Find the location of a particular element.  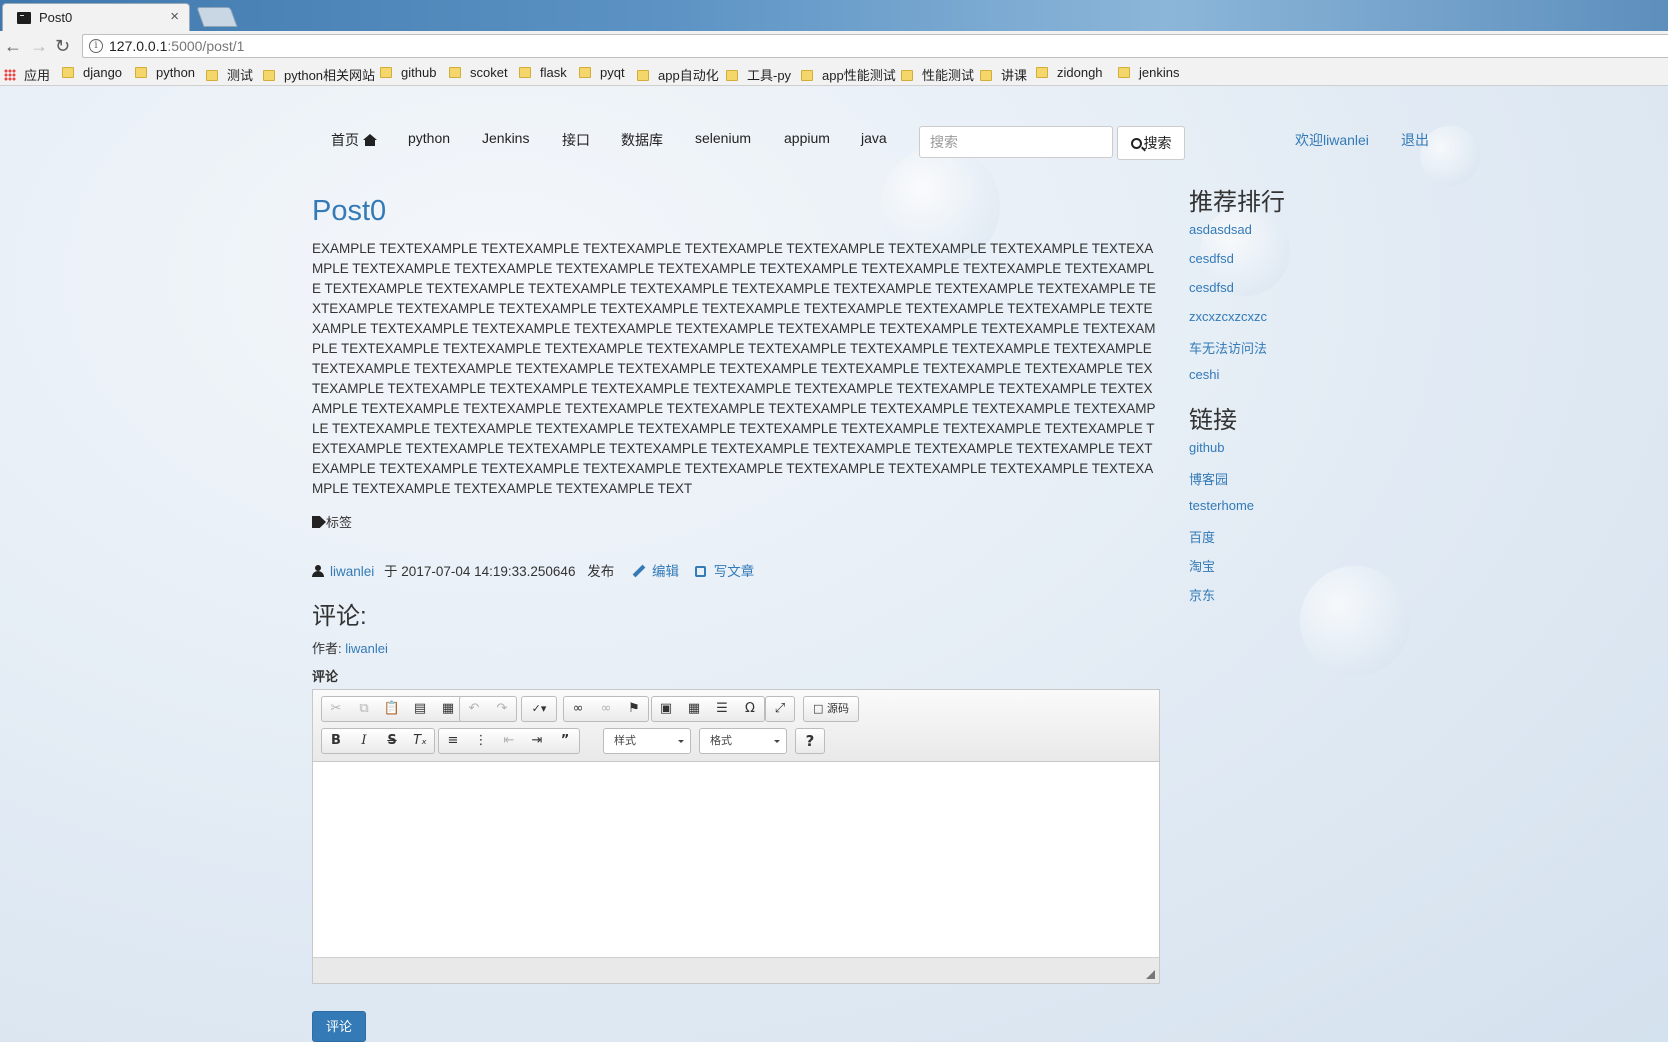

bookmark-folder: pyqt is located at coordinates (602, 72).